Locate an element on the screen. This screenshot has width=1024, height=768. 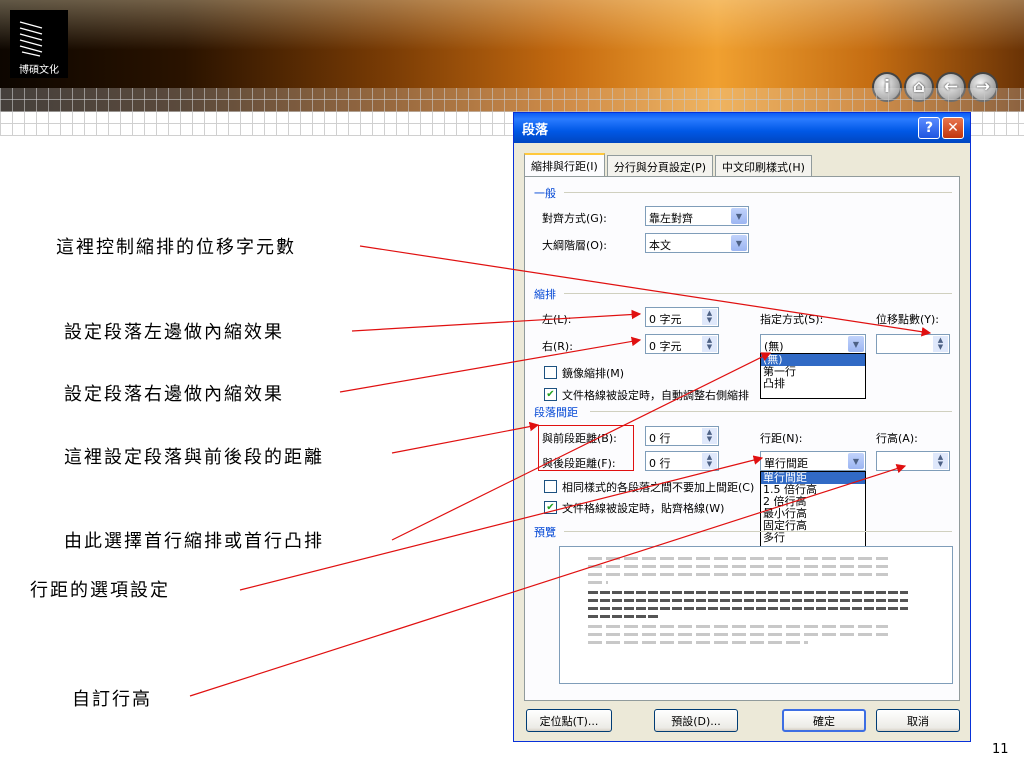
line-spacing-dropdown: 單行間距 1.5 倍行高 2 倍行高 最小行高 固定行高 多行 is located at coordinates (813, 514).